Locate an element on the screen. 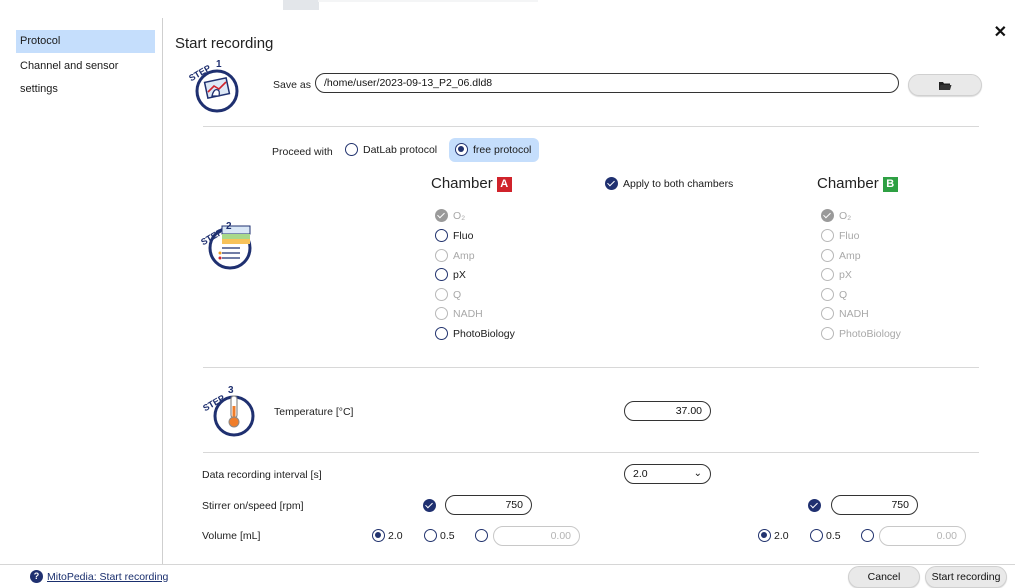 The image size is (1015, 588). browse-folder-button is located at coordinates (945, 85).